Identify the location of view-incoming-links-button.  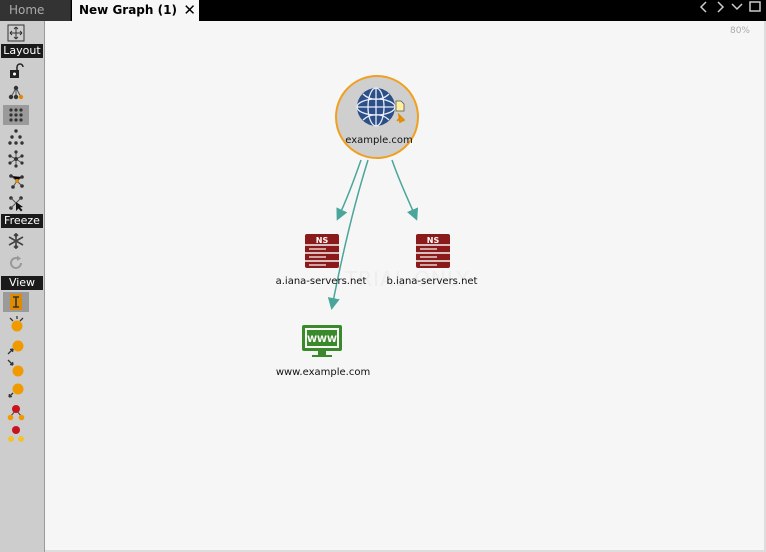
(16, 346).